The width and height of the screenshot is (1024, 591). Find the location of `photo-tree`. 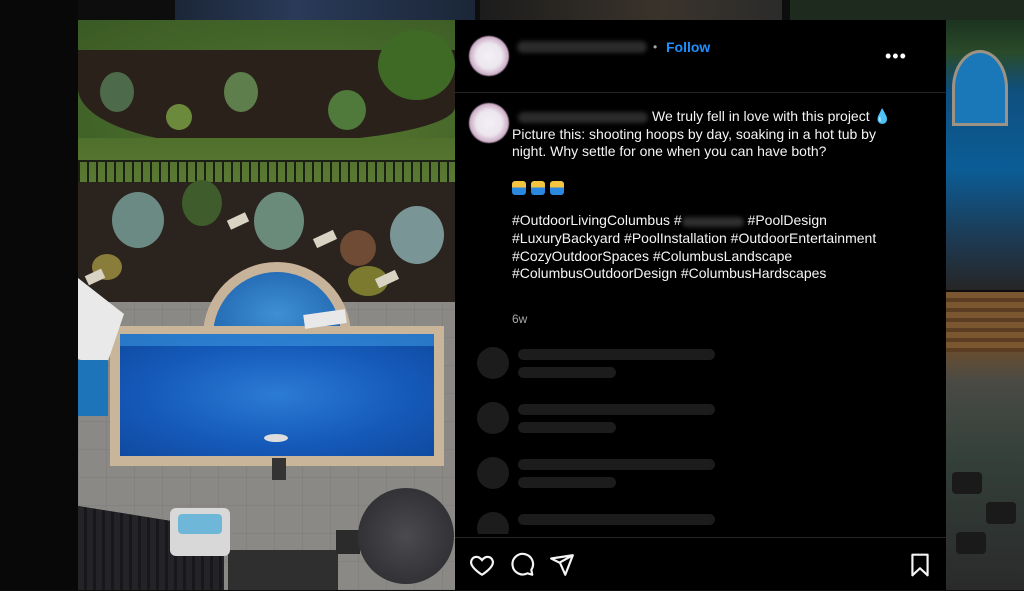

photo-tree is located at coordinates (416, 65).